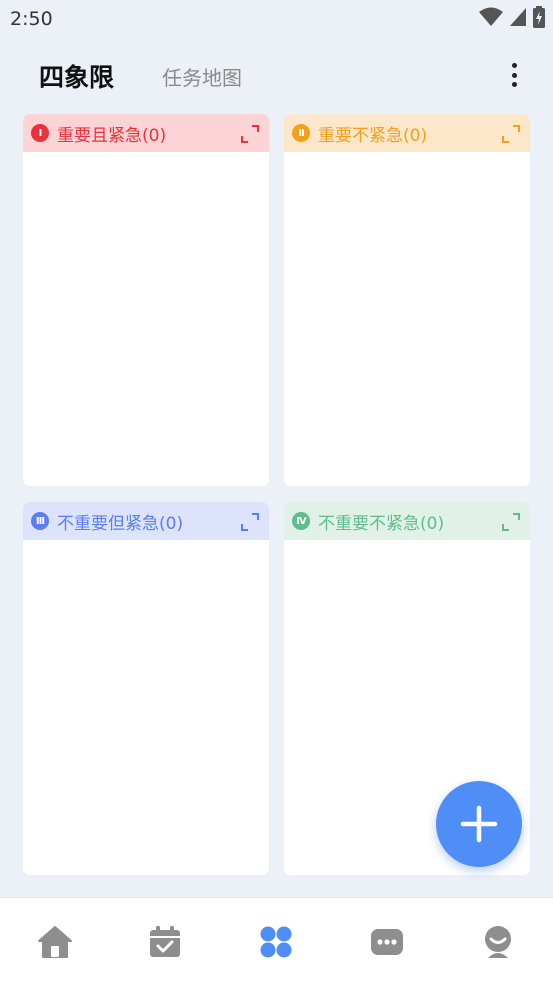 This screenshot has width=553, height=984. Describe the element at coordinates (276, 76) in the screenshot. I see `header: 四象限 任务地图` at that location.